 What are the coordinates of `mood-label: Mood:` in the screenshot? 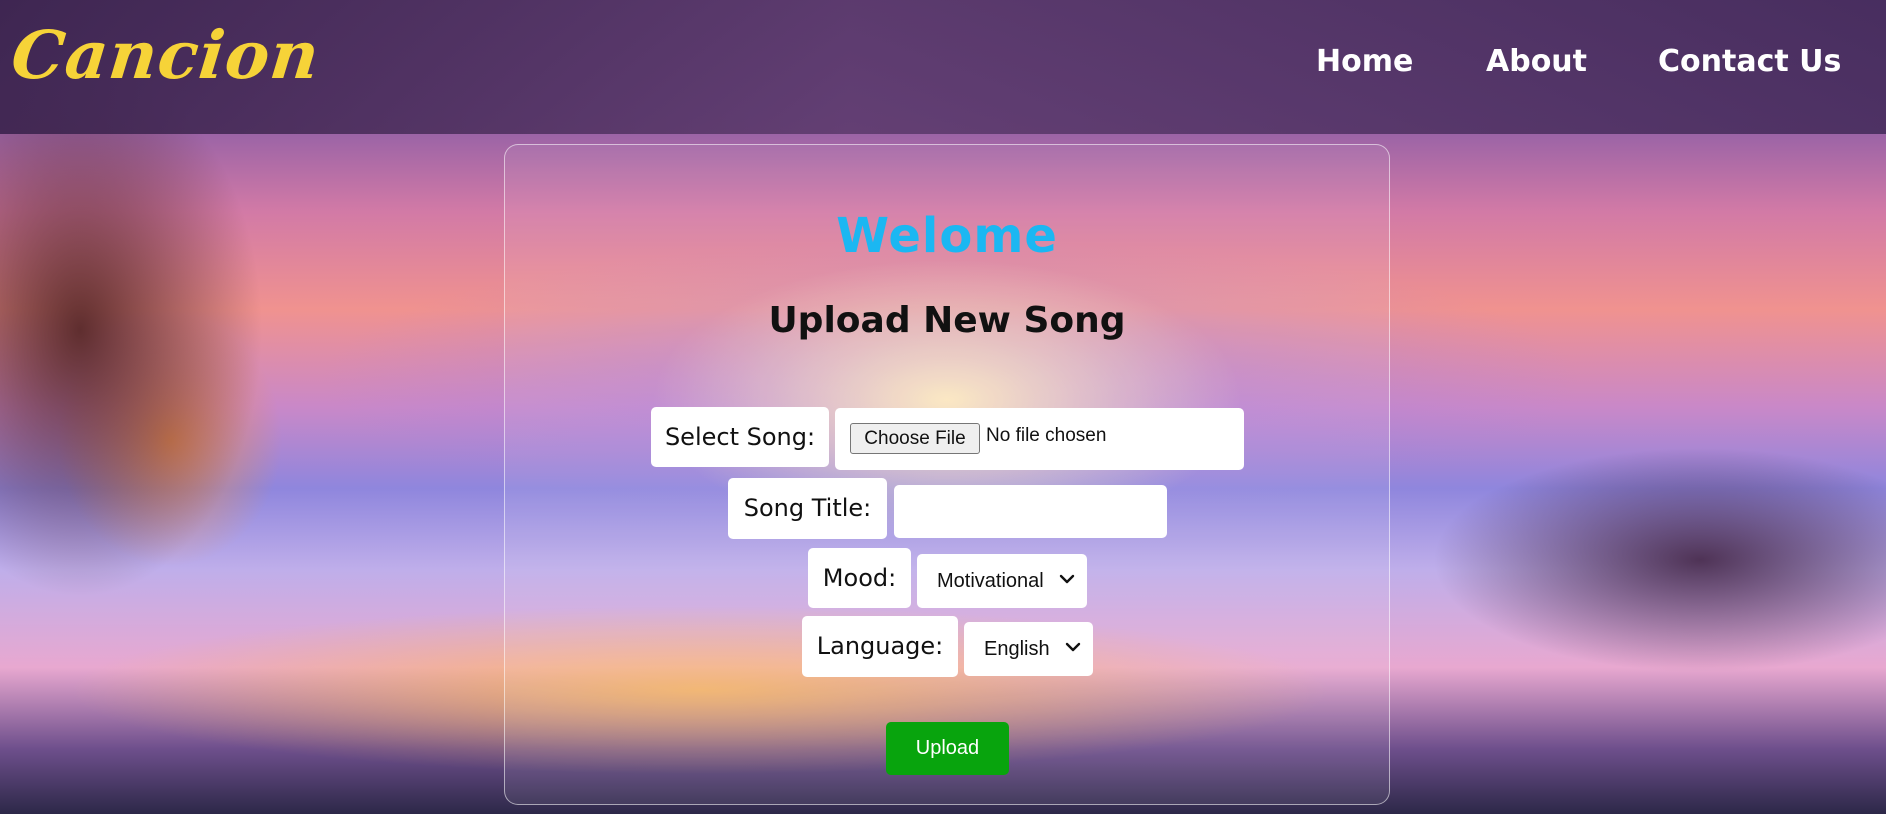 It's located at (859, 578).